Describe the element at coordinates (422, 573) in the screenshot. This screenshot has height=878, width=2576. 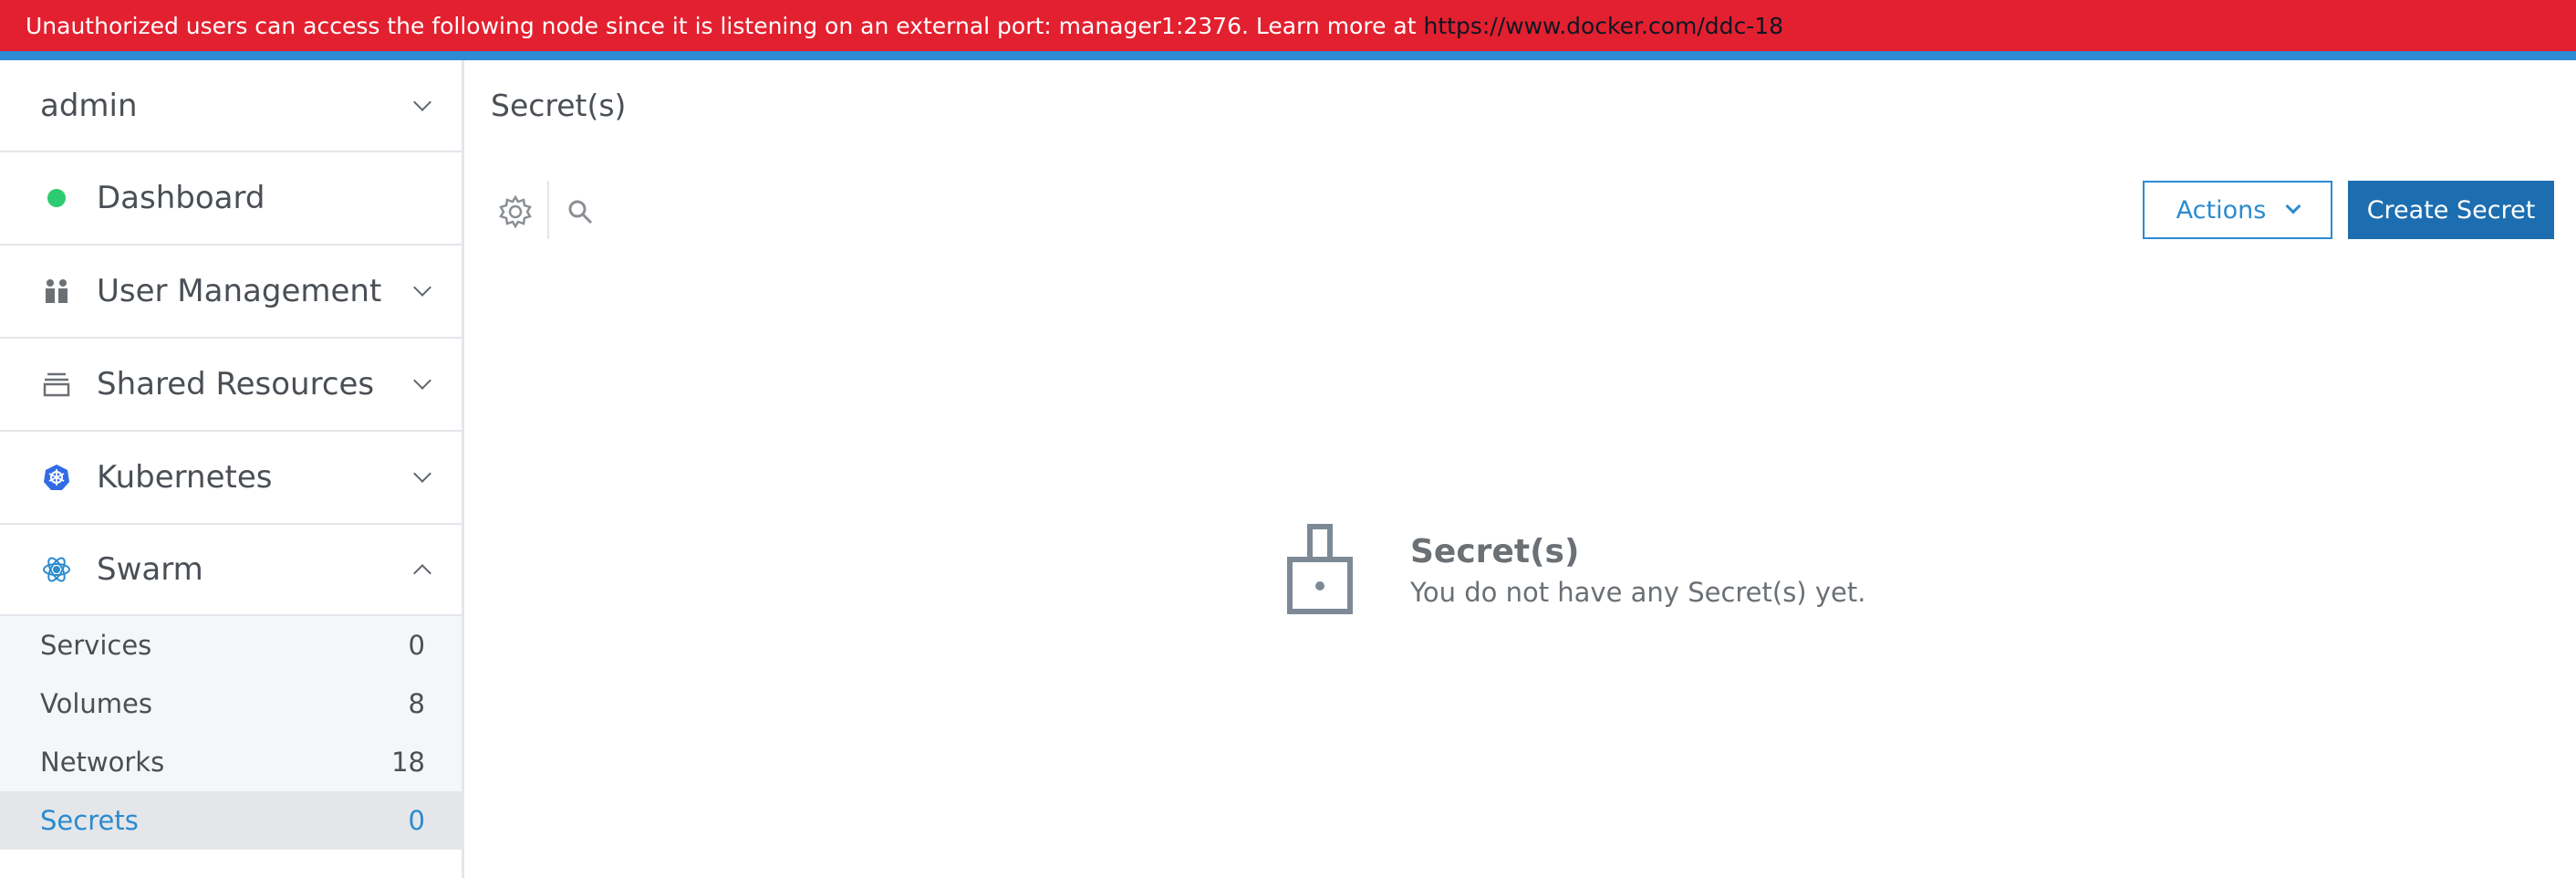
I see `chevron-up-icon` at that location.